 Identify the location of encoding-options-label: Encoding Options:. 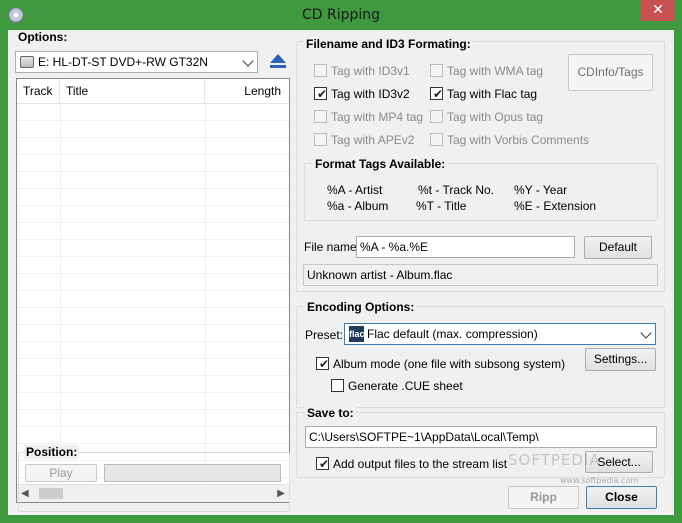
(361, 307).